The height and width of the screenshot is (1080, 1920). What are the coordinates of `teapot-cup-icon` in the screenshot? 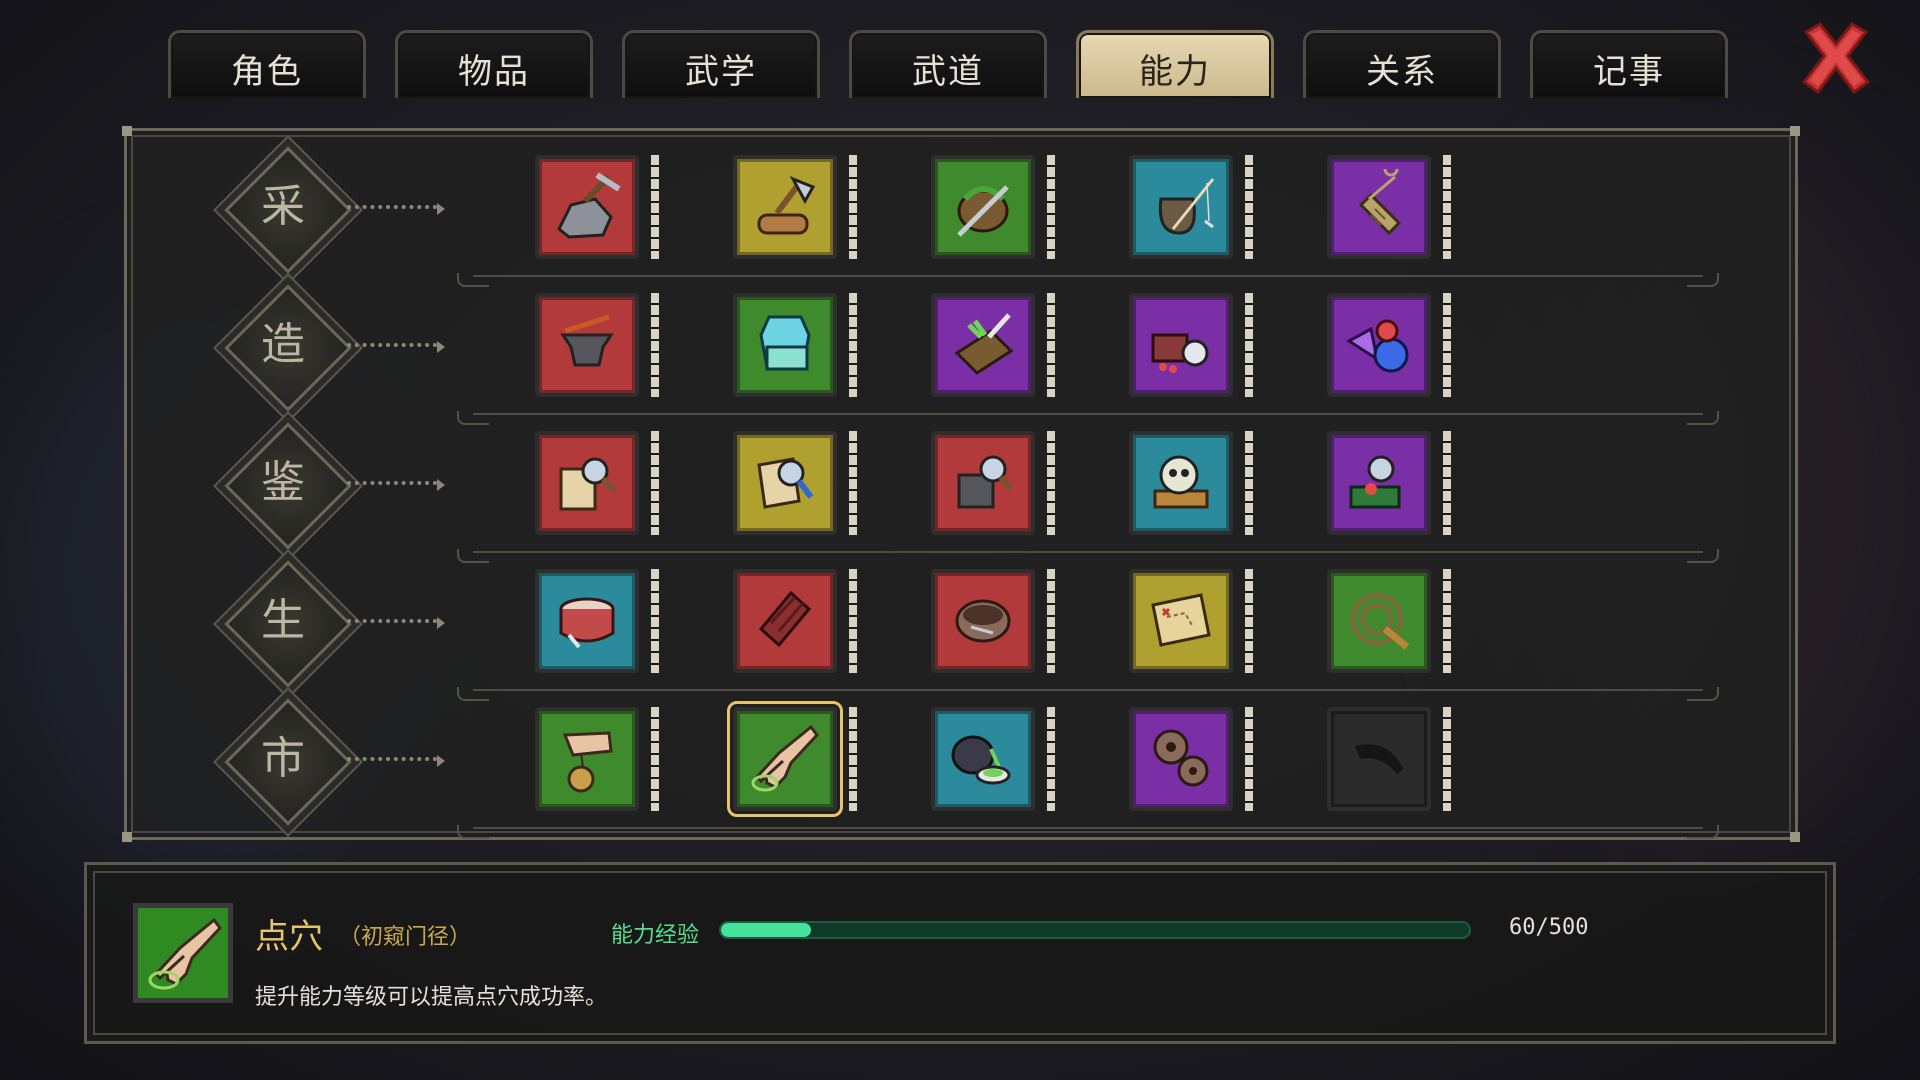 It's located at (981, 760).